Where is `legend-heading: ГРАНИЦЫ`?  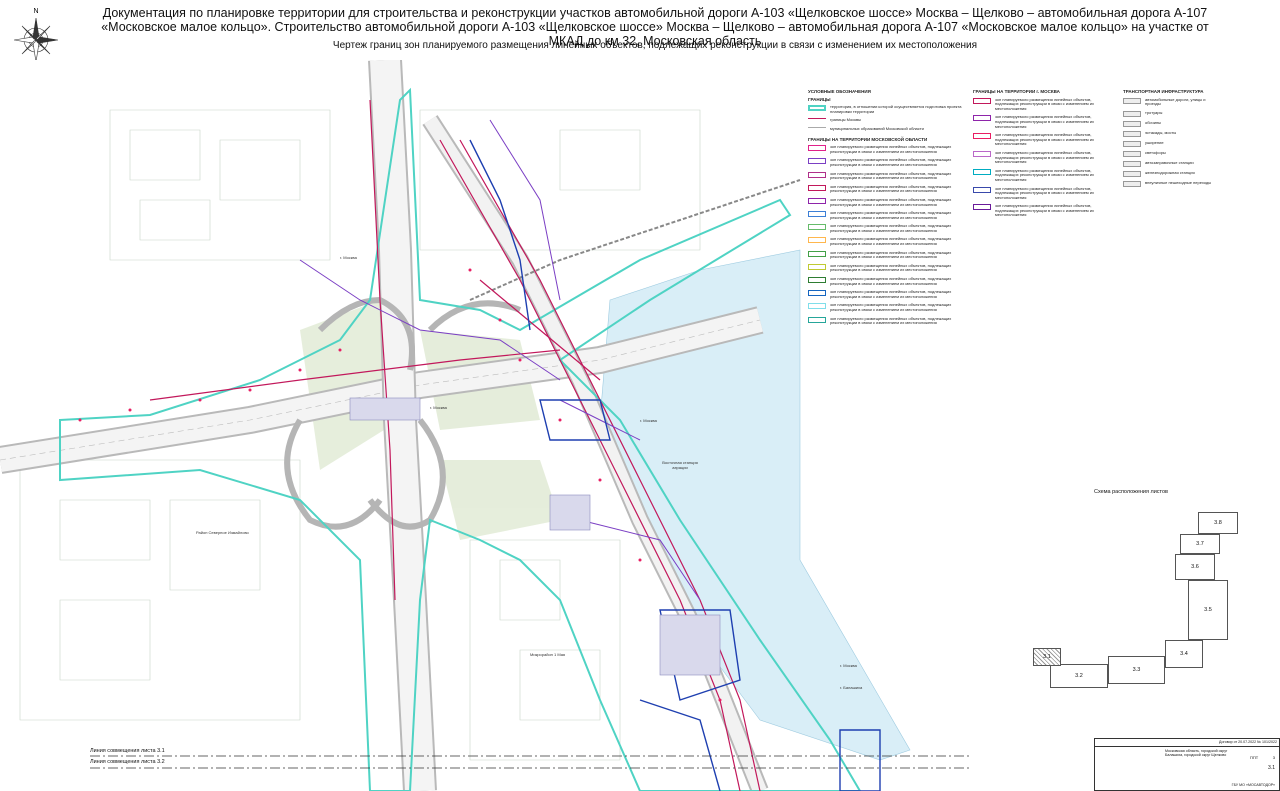 legend-heading: ГРАНИЦЫ is located at coordinates (819, 99).